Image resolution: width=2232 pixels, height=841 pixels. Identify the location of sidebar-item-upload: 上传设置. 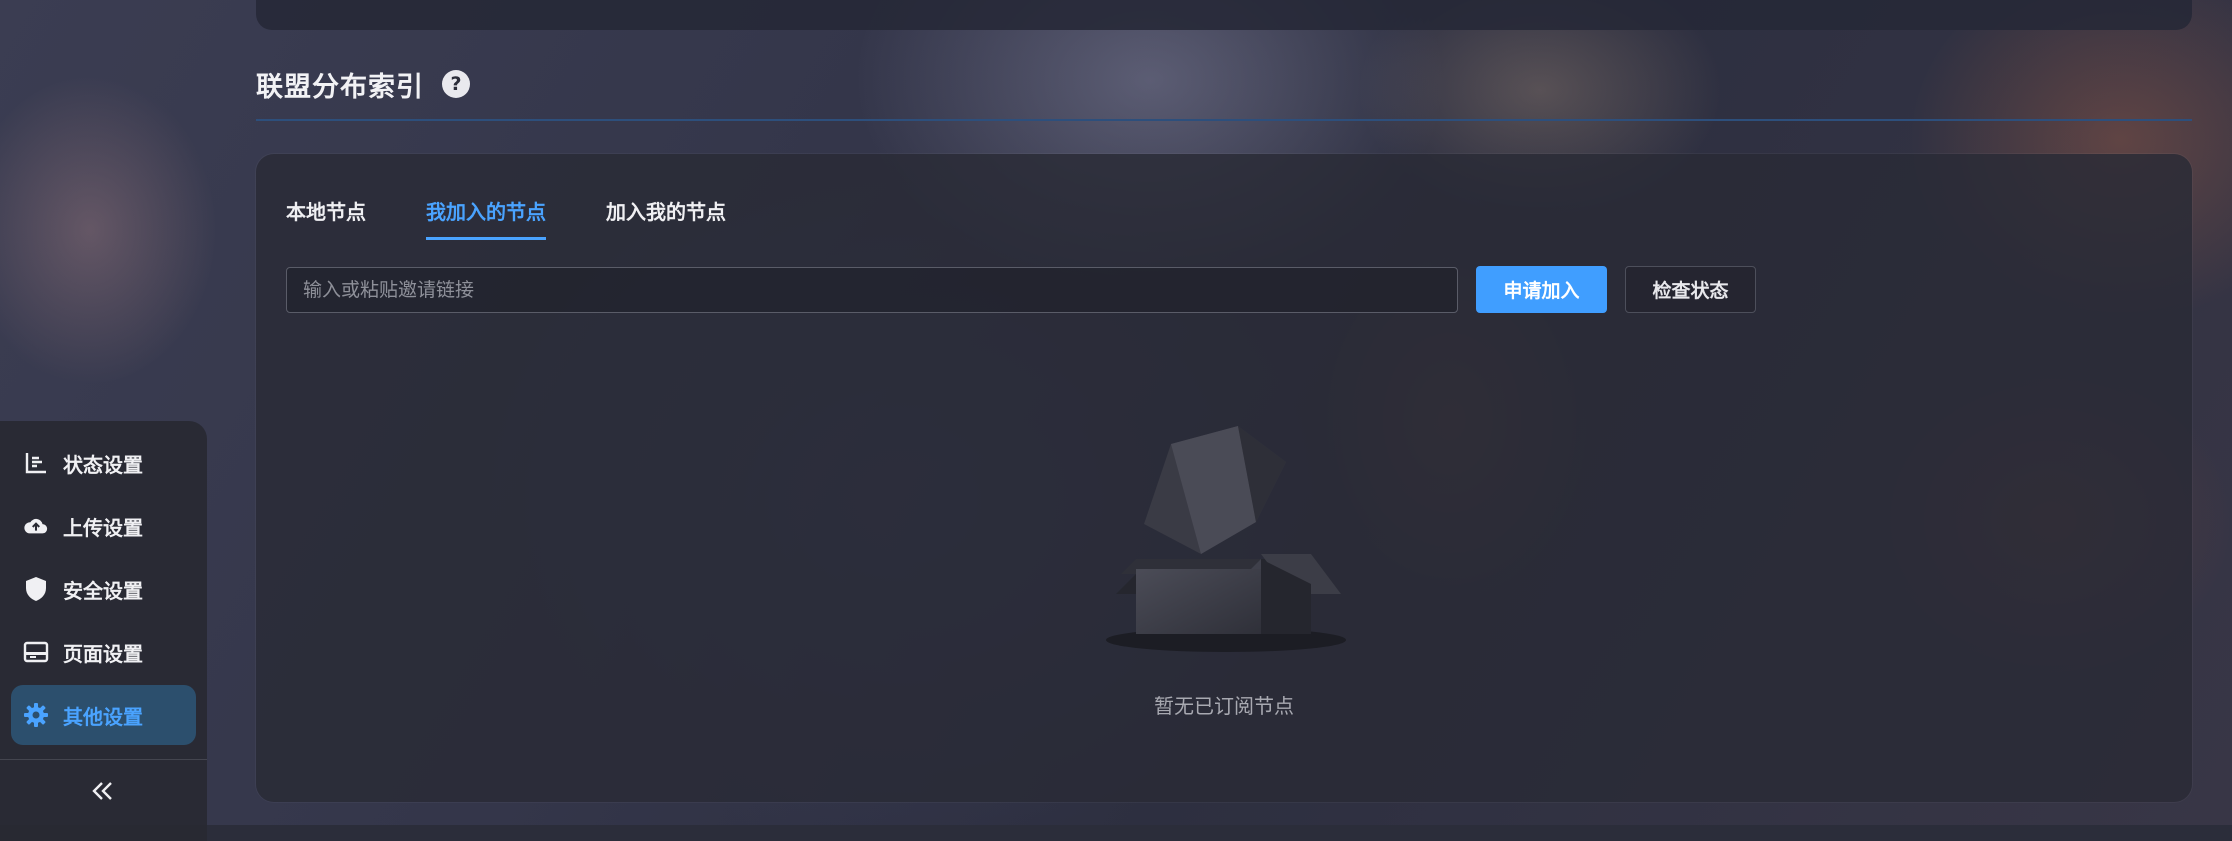
(103, 526).